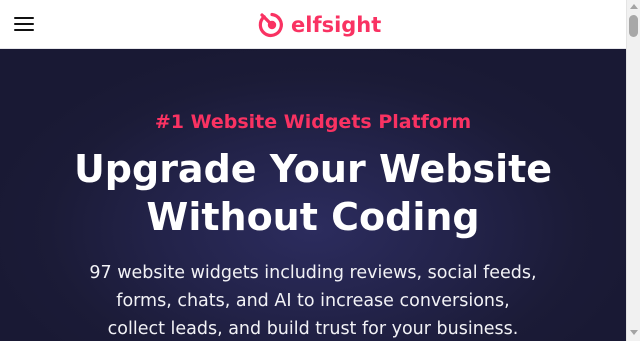 The image size is (640, 341). Describe the element at coordinates (634, 332) in the screenshot. I see `scroll-down-arrow-icon` at that location.